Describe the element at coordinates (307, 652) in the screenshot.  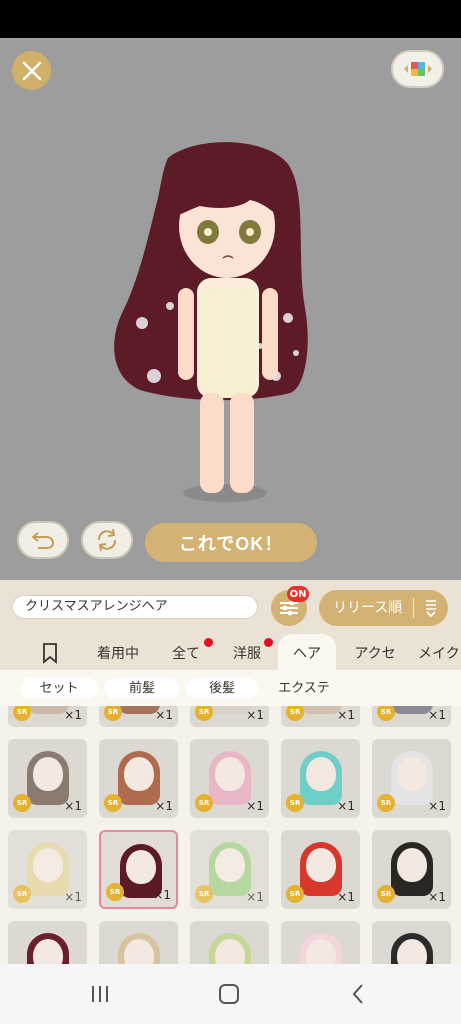
I see `tab-hair: ヘア` at that location.